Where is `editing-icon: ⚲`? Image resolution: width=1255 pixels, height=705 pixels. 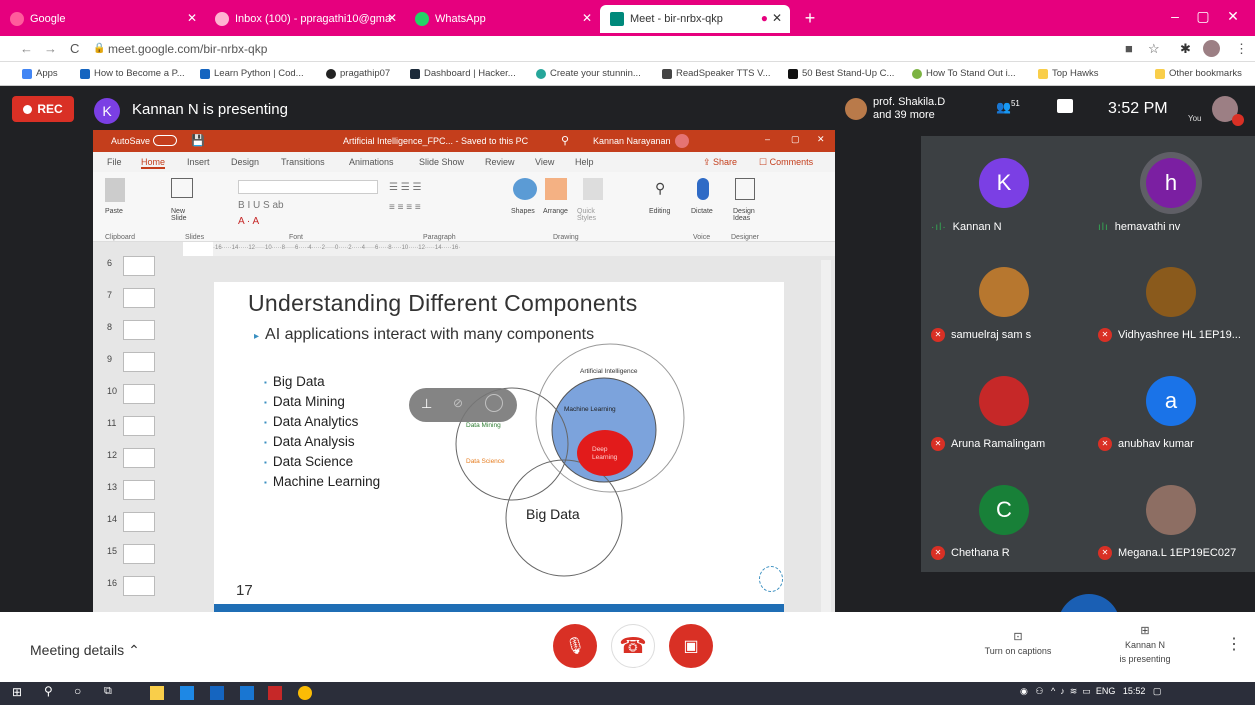 editing-icon: ⚲ is located at coordinates (660, 188).